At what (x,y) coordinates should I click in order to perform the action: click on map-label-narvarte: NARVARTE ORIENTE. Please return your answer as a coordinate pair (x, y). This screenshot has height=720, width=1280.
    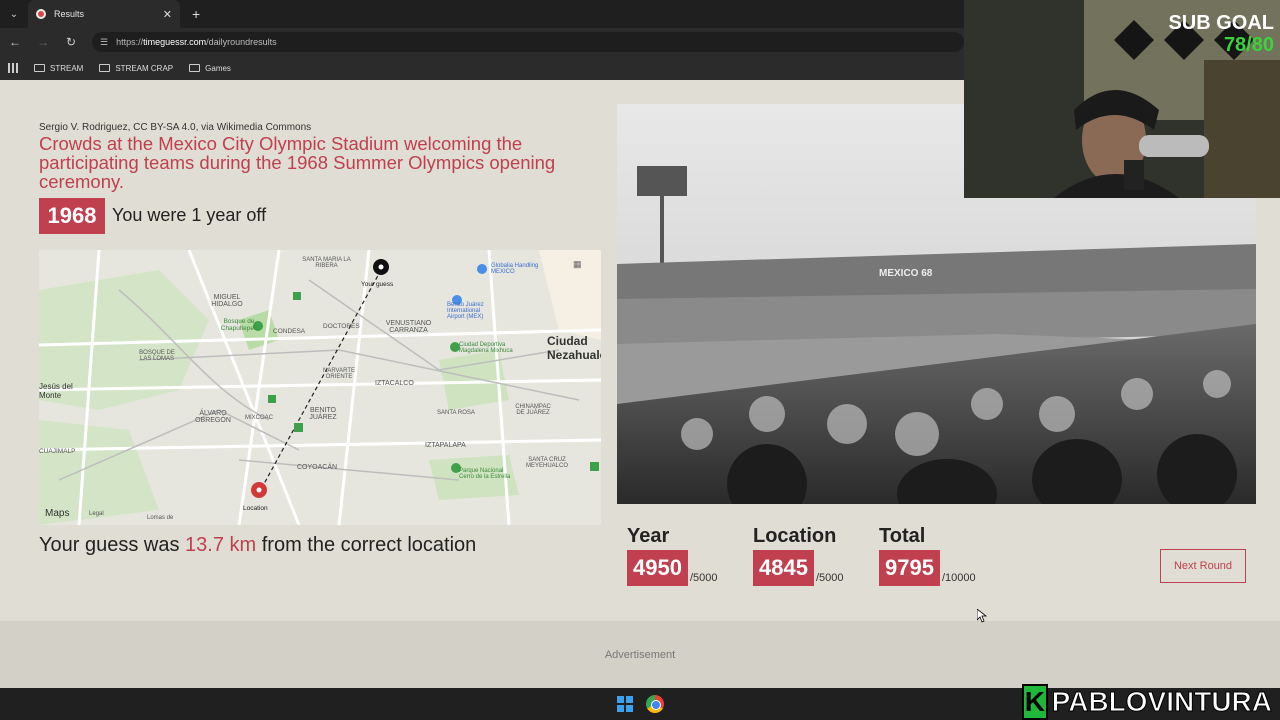
    Looking at the image, I should click on (338, 374).